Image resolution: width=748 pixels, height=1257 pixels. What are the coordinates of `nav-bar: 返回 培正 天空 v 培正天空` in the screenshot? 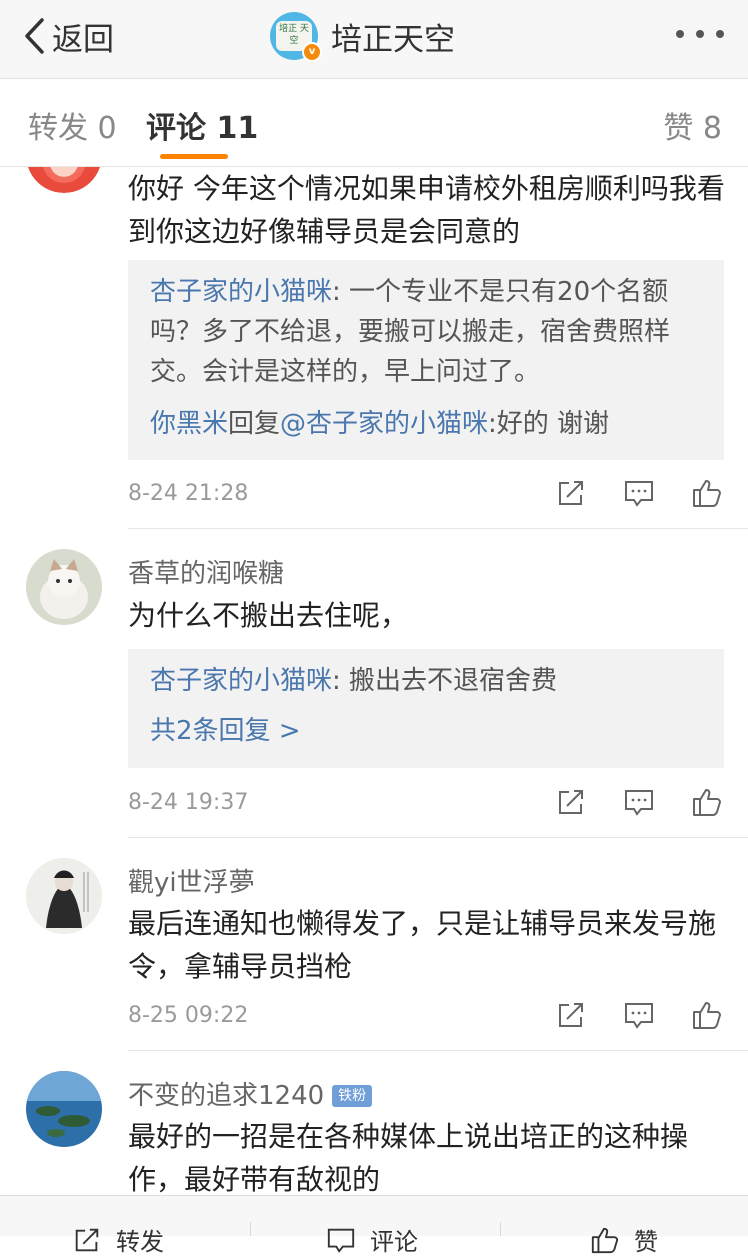 It's located at (374, 39).